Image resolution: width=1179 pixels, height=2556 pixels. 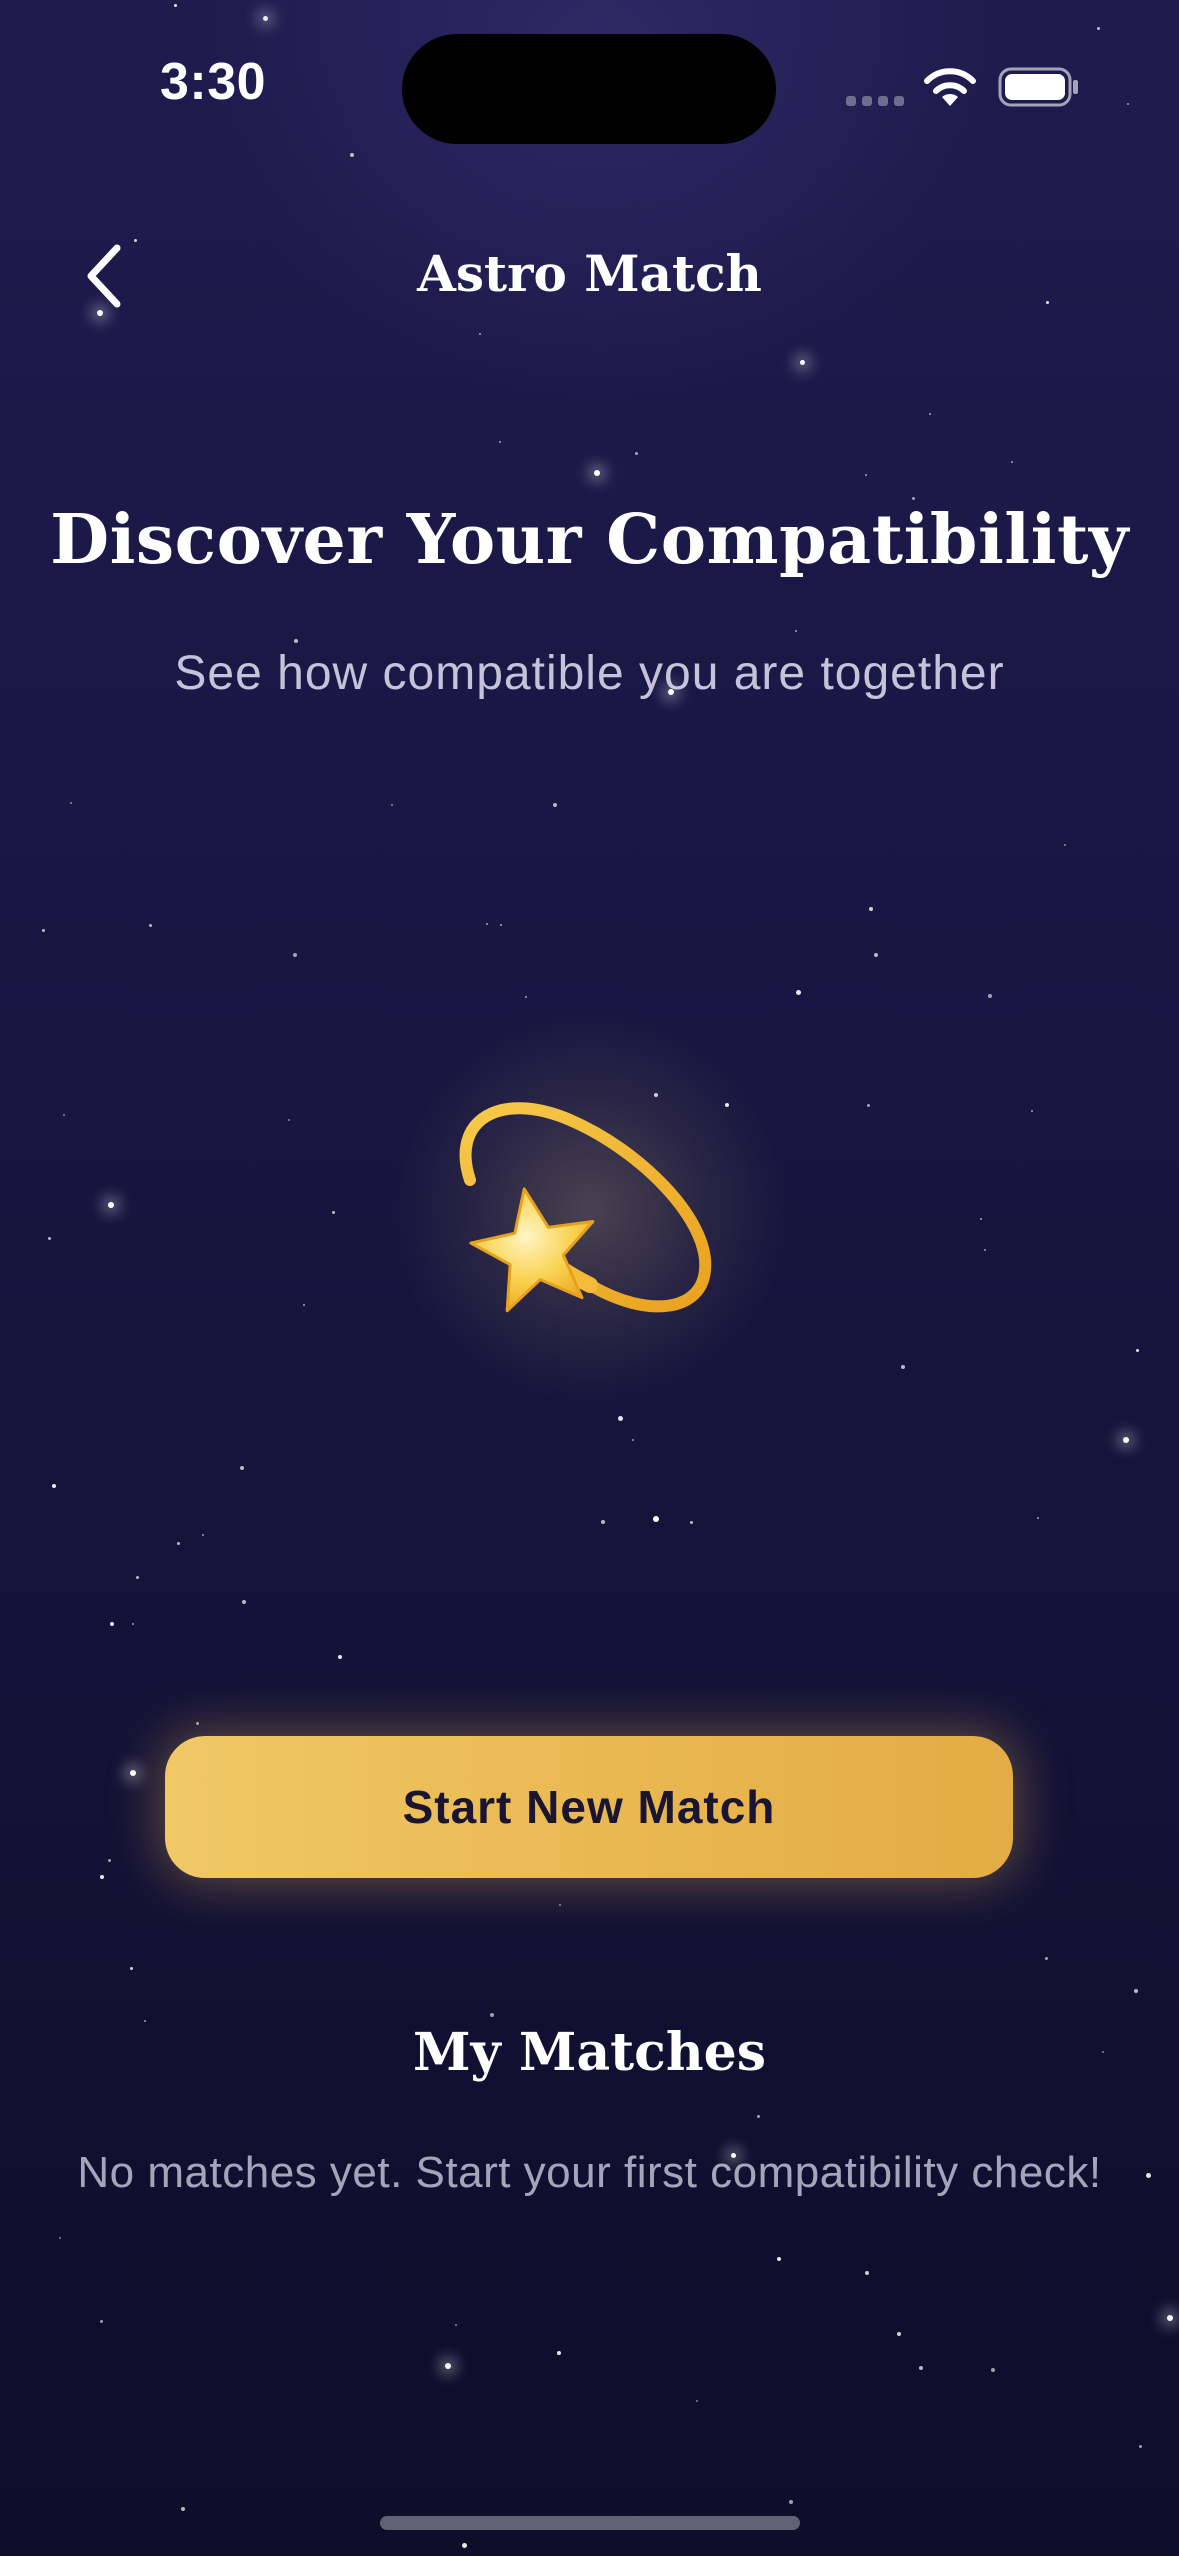 I want to click on wifi-icon, so click(x=950, y=87).